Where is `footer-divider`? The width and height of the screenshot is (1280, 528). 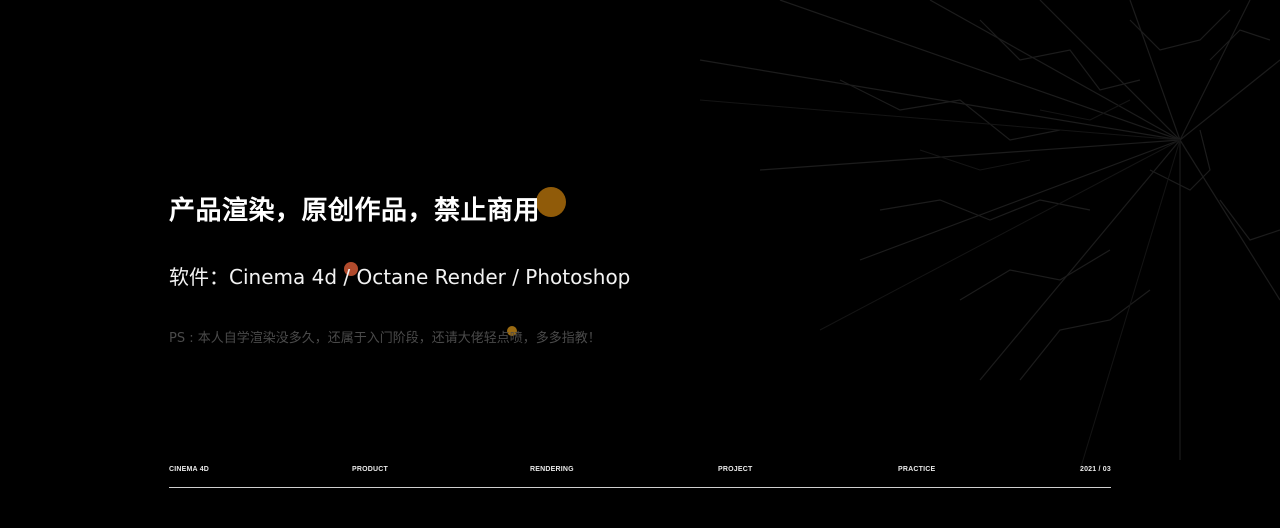
footer-divider is located at coordinates (640, 487).